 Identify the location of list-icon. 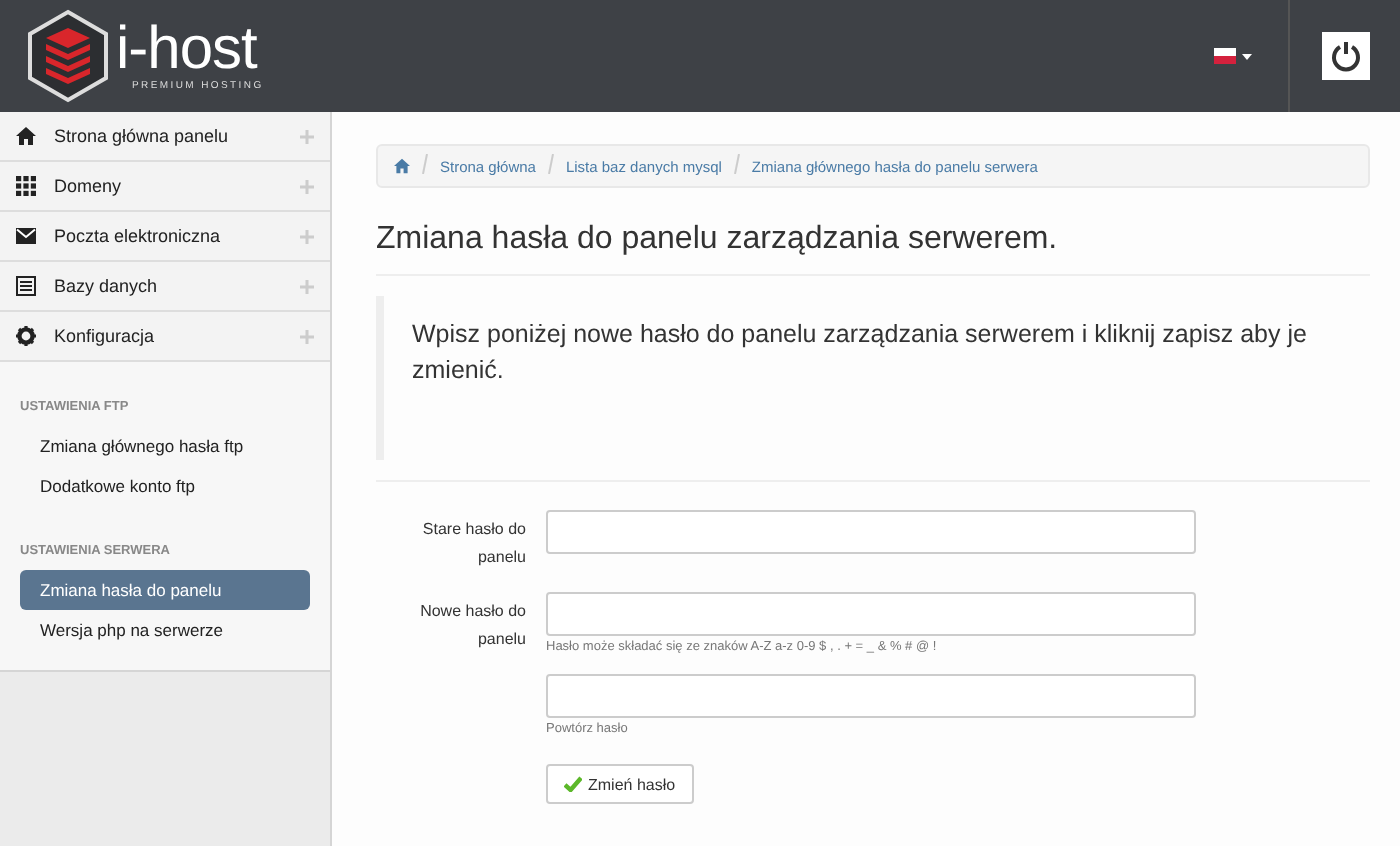
(26, 286).